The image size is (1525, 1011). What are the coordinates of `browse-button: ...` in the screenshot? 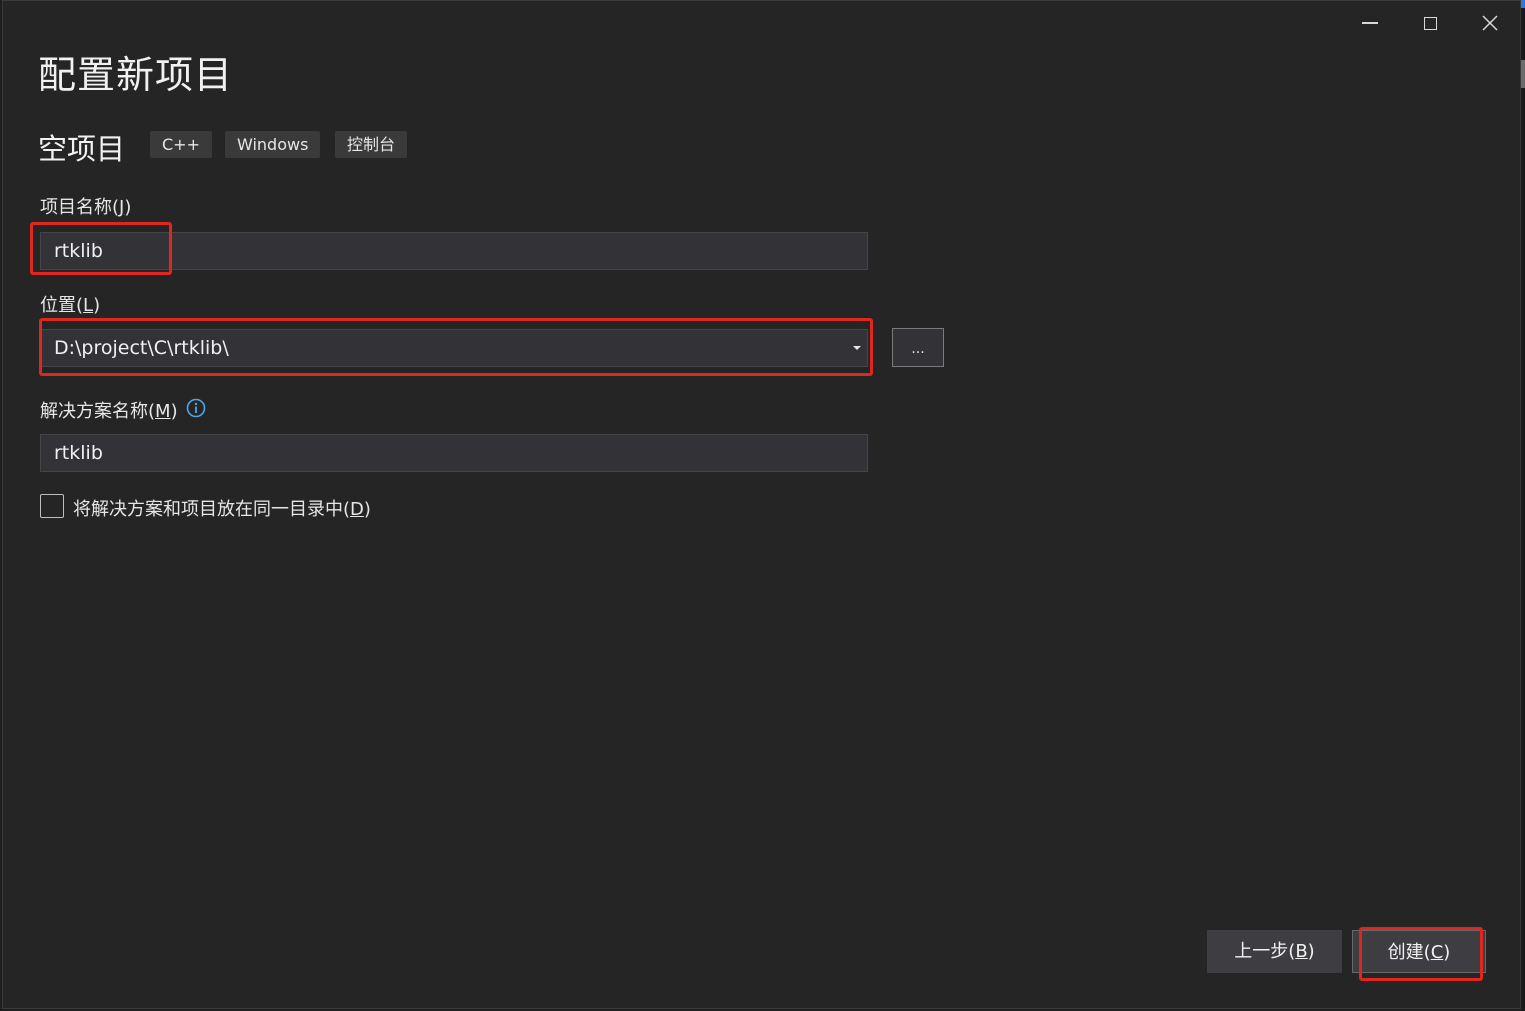 It's located at (918, 347).